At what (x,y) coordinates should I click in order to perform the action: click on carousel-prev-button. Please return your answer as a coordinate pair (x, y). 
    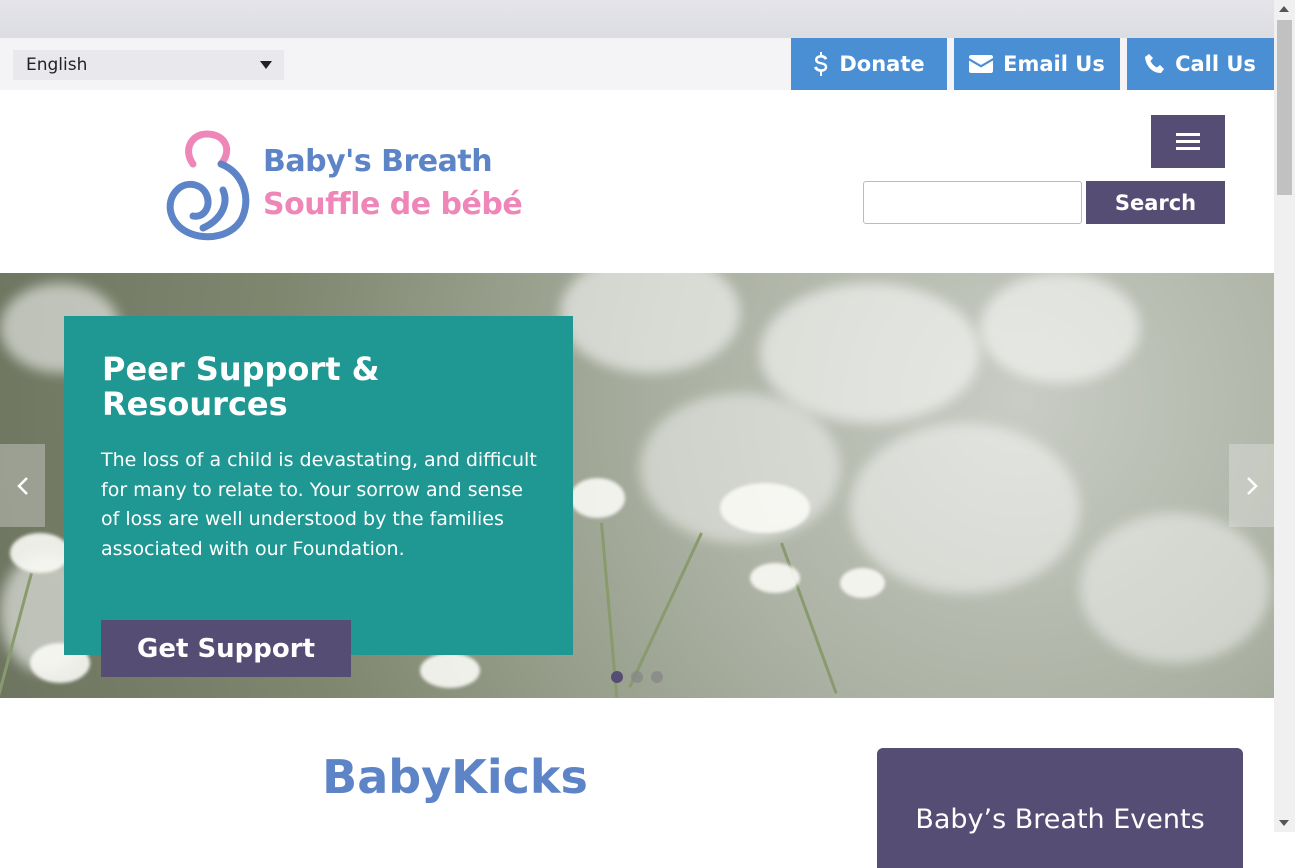
    Looking at the image, I should click on (22, 485).